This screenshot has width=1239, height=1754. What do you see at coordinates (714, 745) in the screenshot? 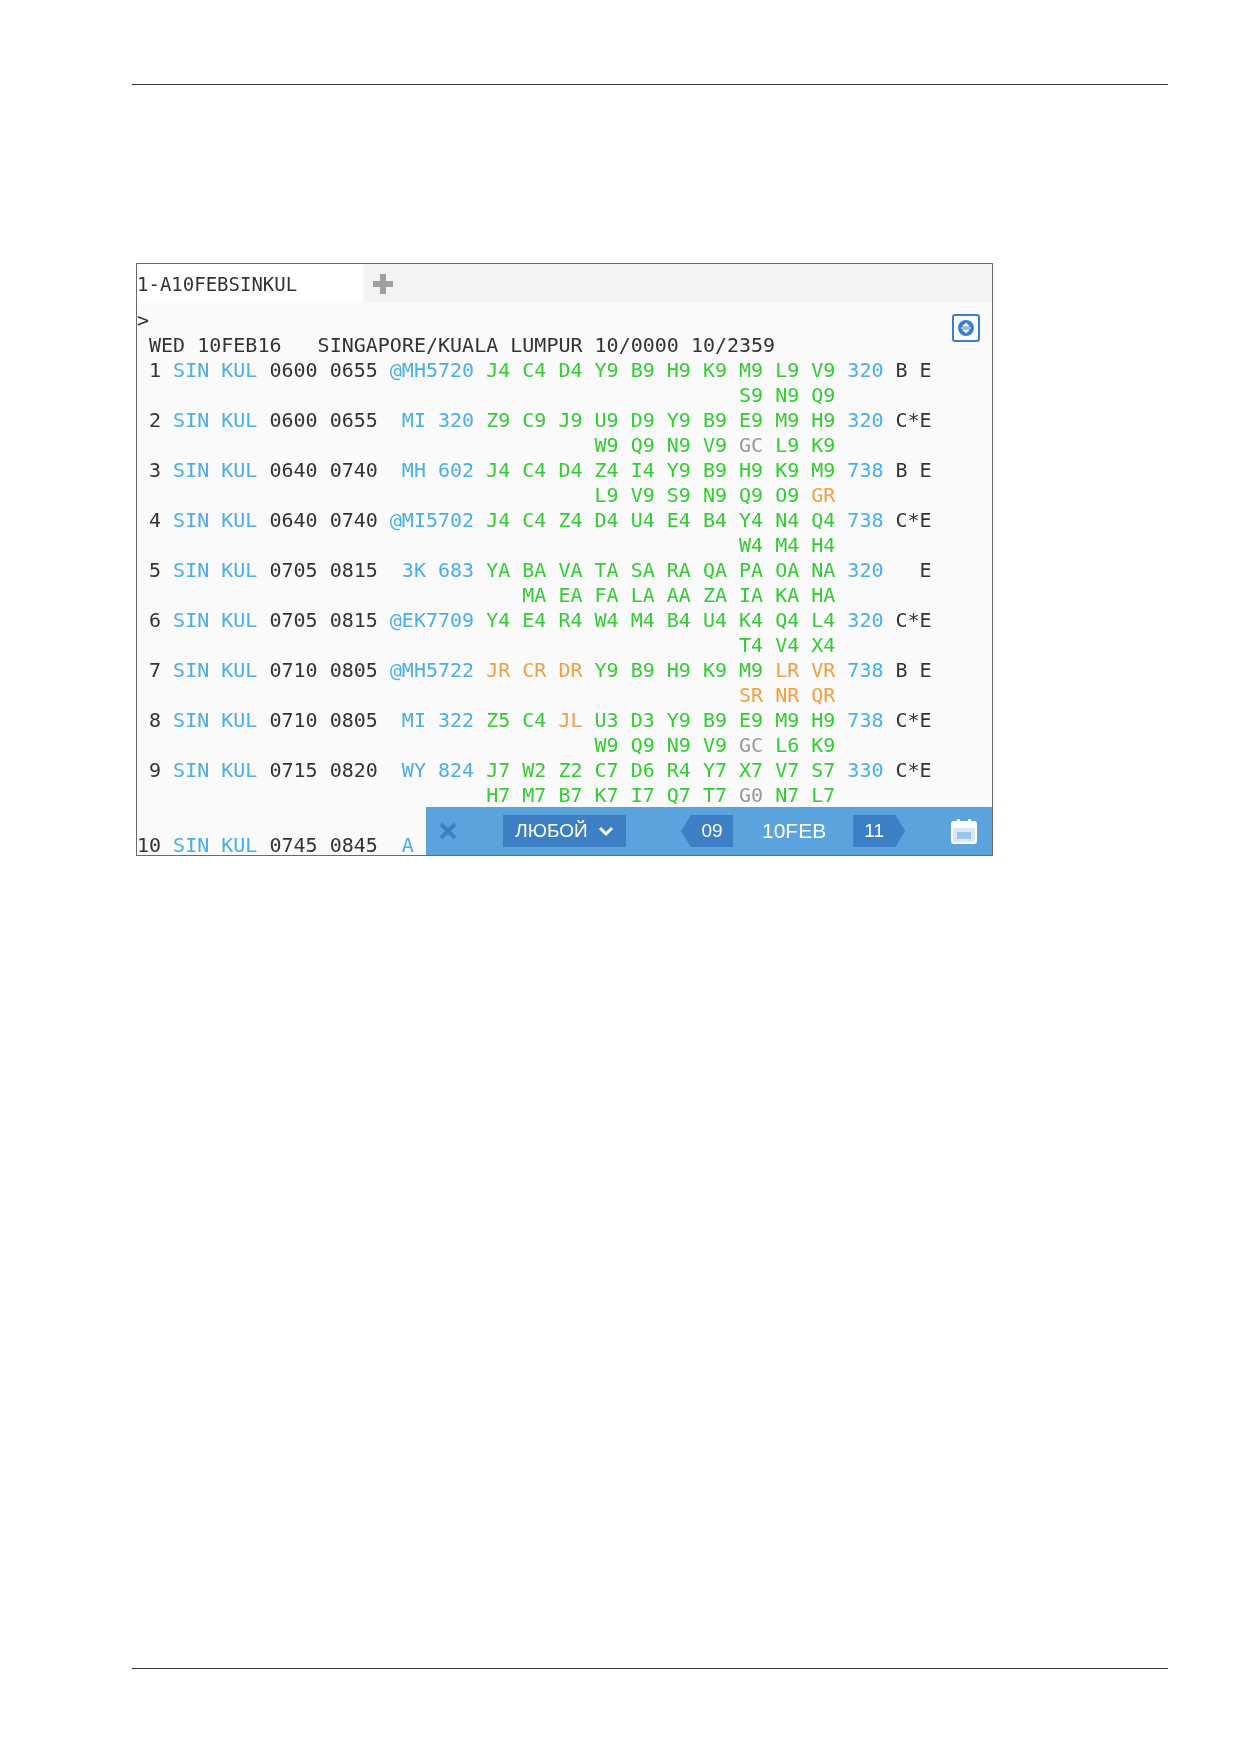
I see `class-code: V9` at bounding box center [714, 745].